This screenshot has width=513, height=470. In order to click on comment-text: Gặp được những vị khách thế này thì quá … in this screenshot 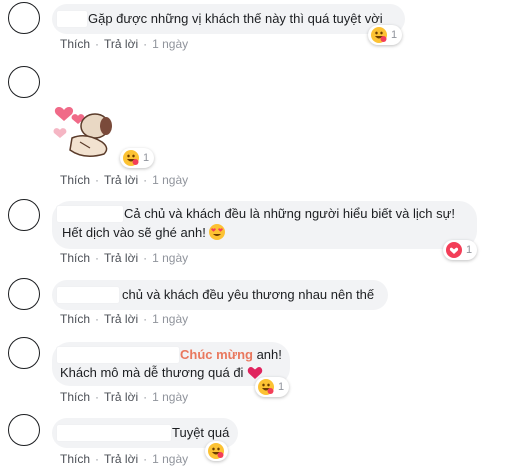, I will do `click(235, 18)`.